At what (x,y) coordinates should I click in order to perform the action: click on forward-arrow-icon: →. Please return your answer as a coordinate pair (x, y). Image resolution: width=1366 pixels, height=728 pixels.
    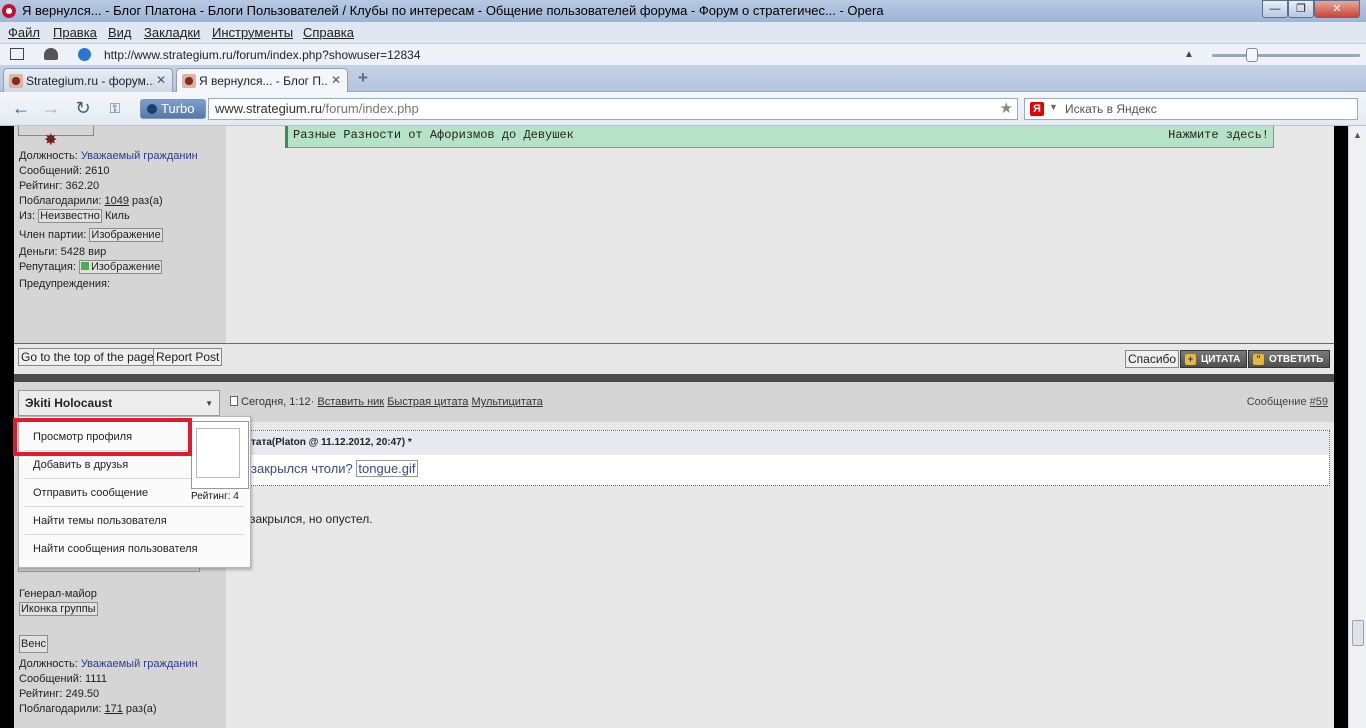
    Looking at the image, I should click on (51, 109).